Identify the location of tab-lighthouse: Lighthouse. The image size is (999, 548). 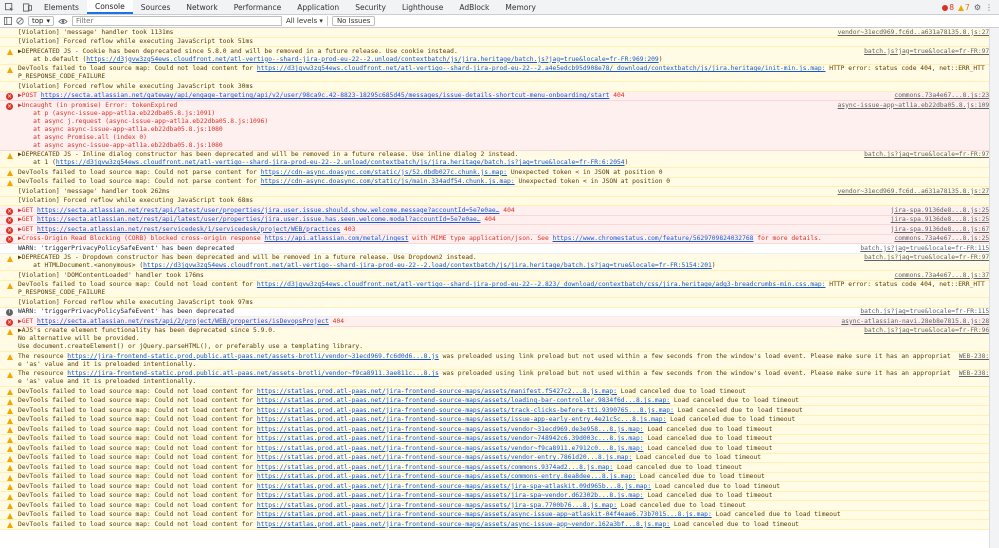
(422, 7).